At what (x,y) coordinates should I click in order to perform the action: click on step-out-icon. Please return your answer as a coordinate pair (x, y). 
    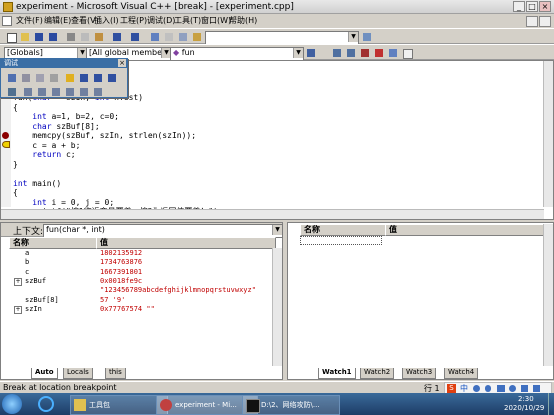
    Looking at the image, I should click on (112, 78).